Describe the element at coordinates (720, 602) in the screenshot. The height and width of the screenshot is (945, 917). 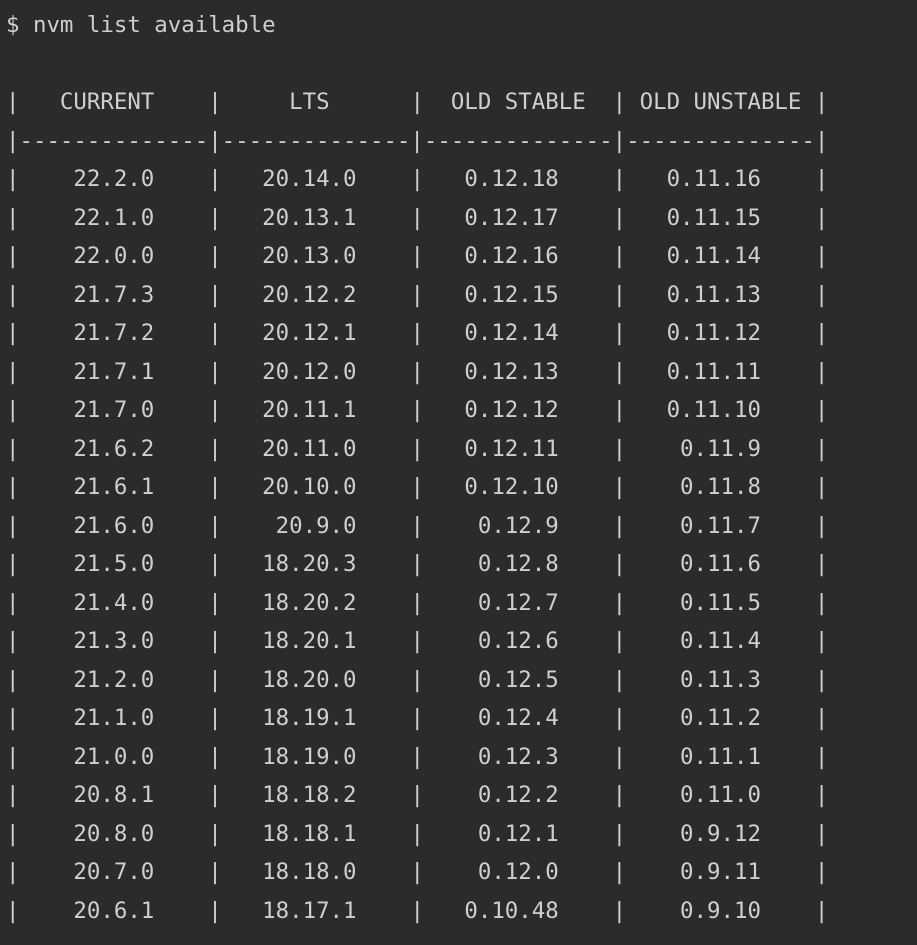
I see `version-cell: 0.11.5` at that location.